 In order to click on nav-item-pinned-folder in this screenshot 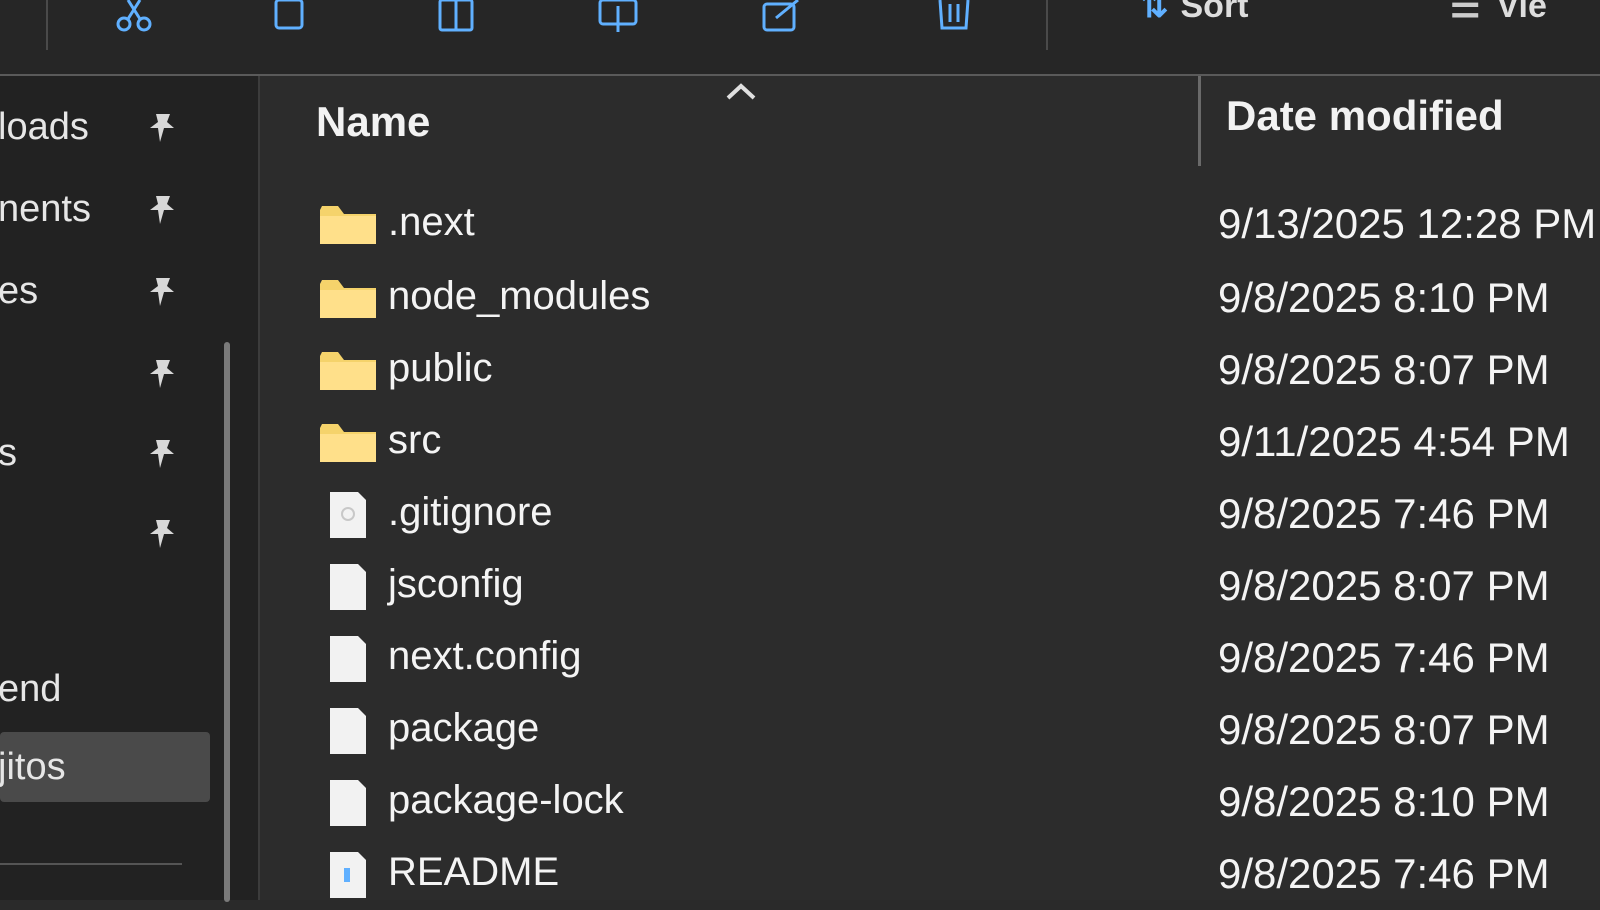, I will do `click(105, 533)`.